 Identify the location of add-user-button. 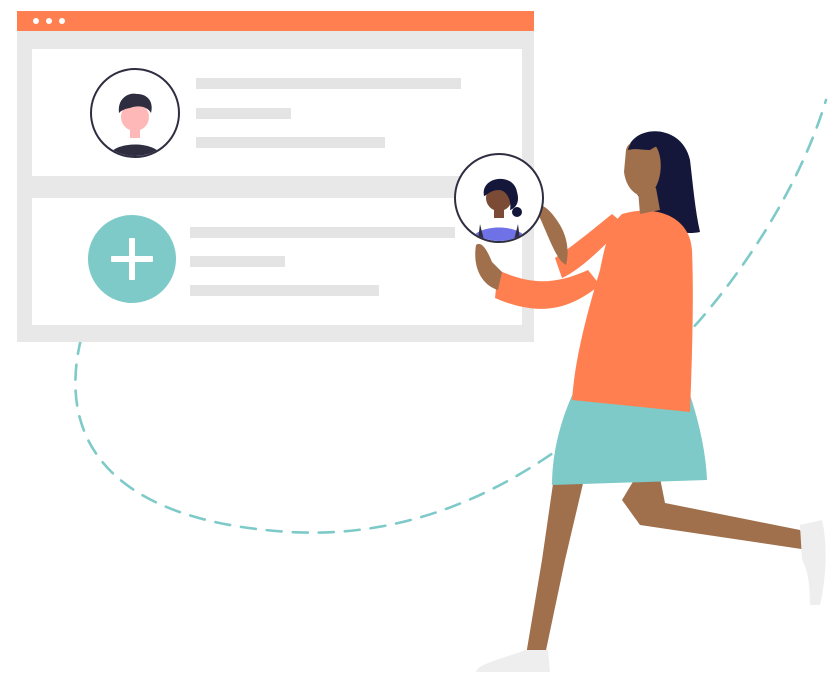
(132, 259).